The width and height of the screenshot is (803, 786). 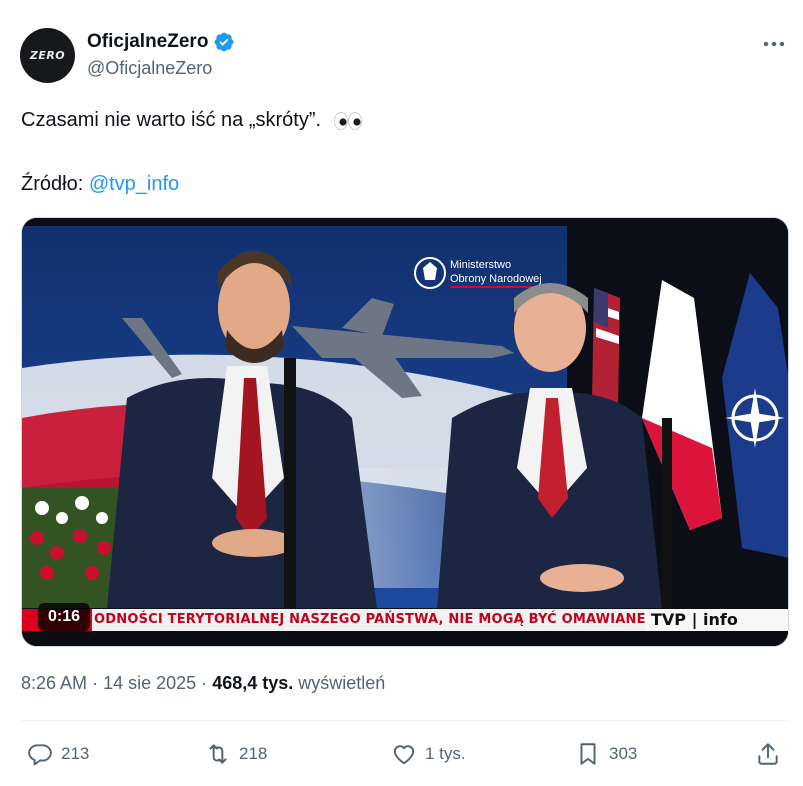 I want to click on repost-count: 218, so click(x=253, y=753).